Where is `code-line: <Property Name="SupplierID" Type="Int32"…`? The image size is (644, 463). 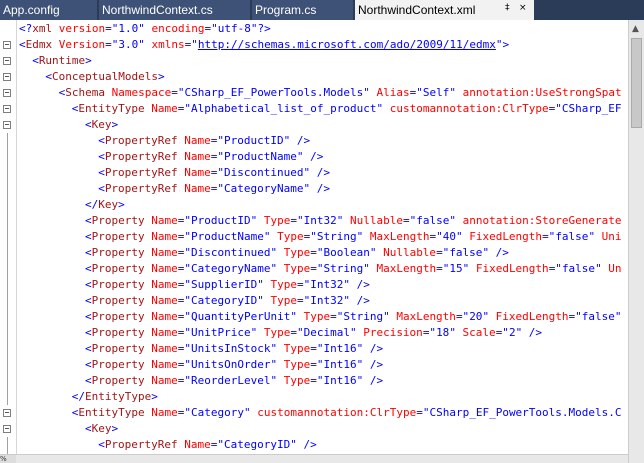
code-line: <Property Name="SupplierID" Type="Int32"… is located at coordinates (314, 285).